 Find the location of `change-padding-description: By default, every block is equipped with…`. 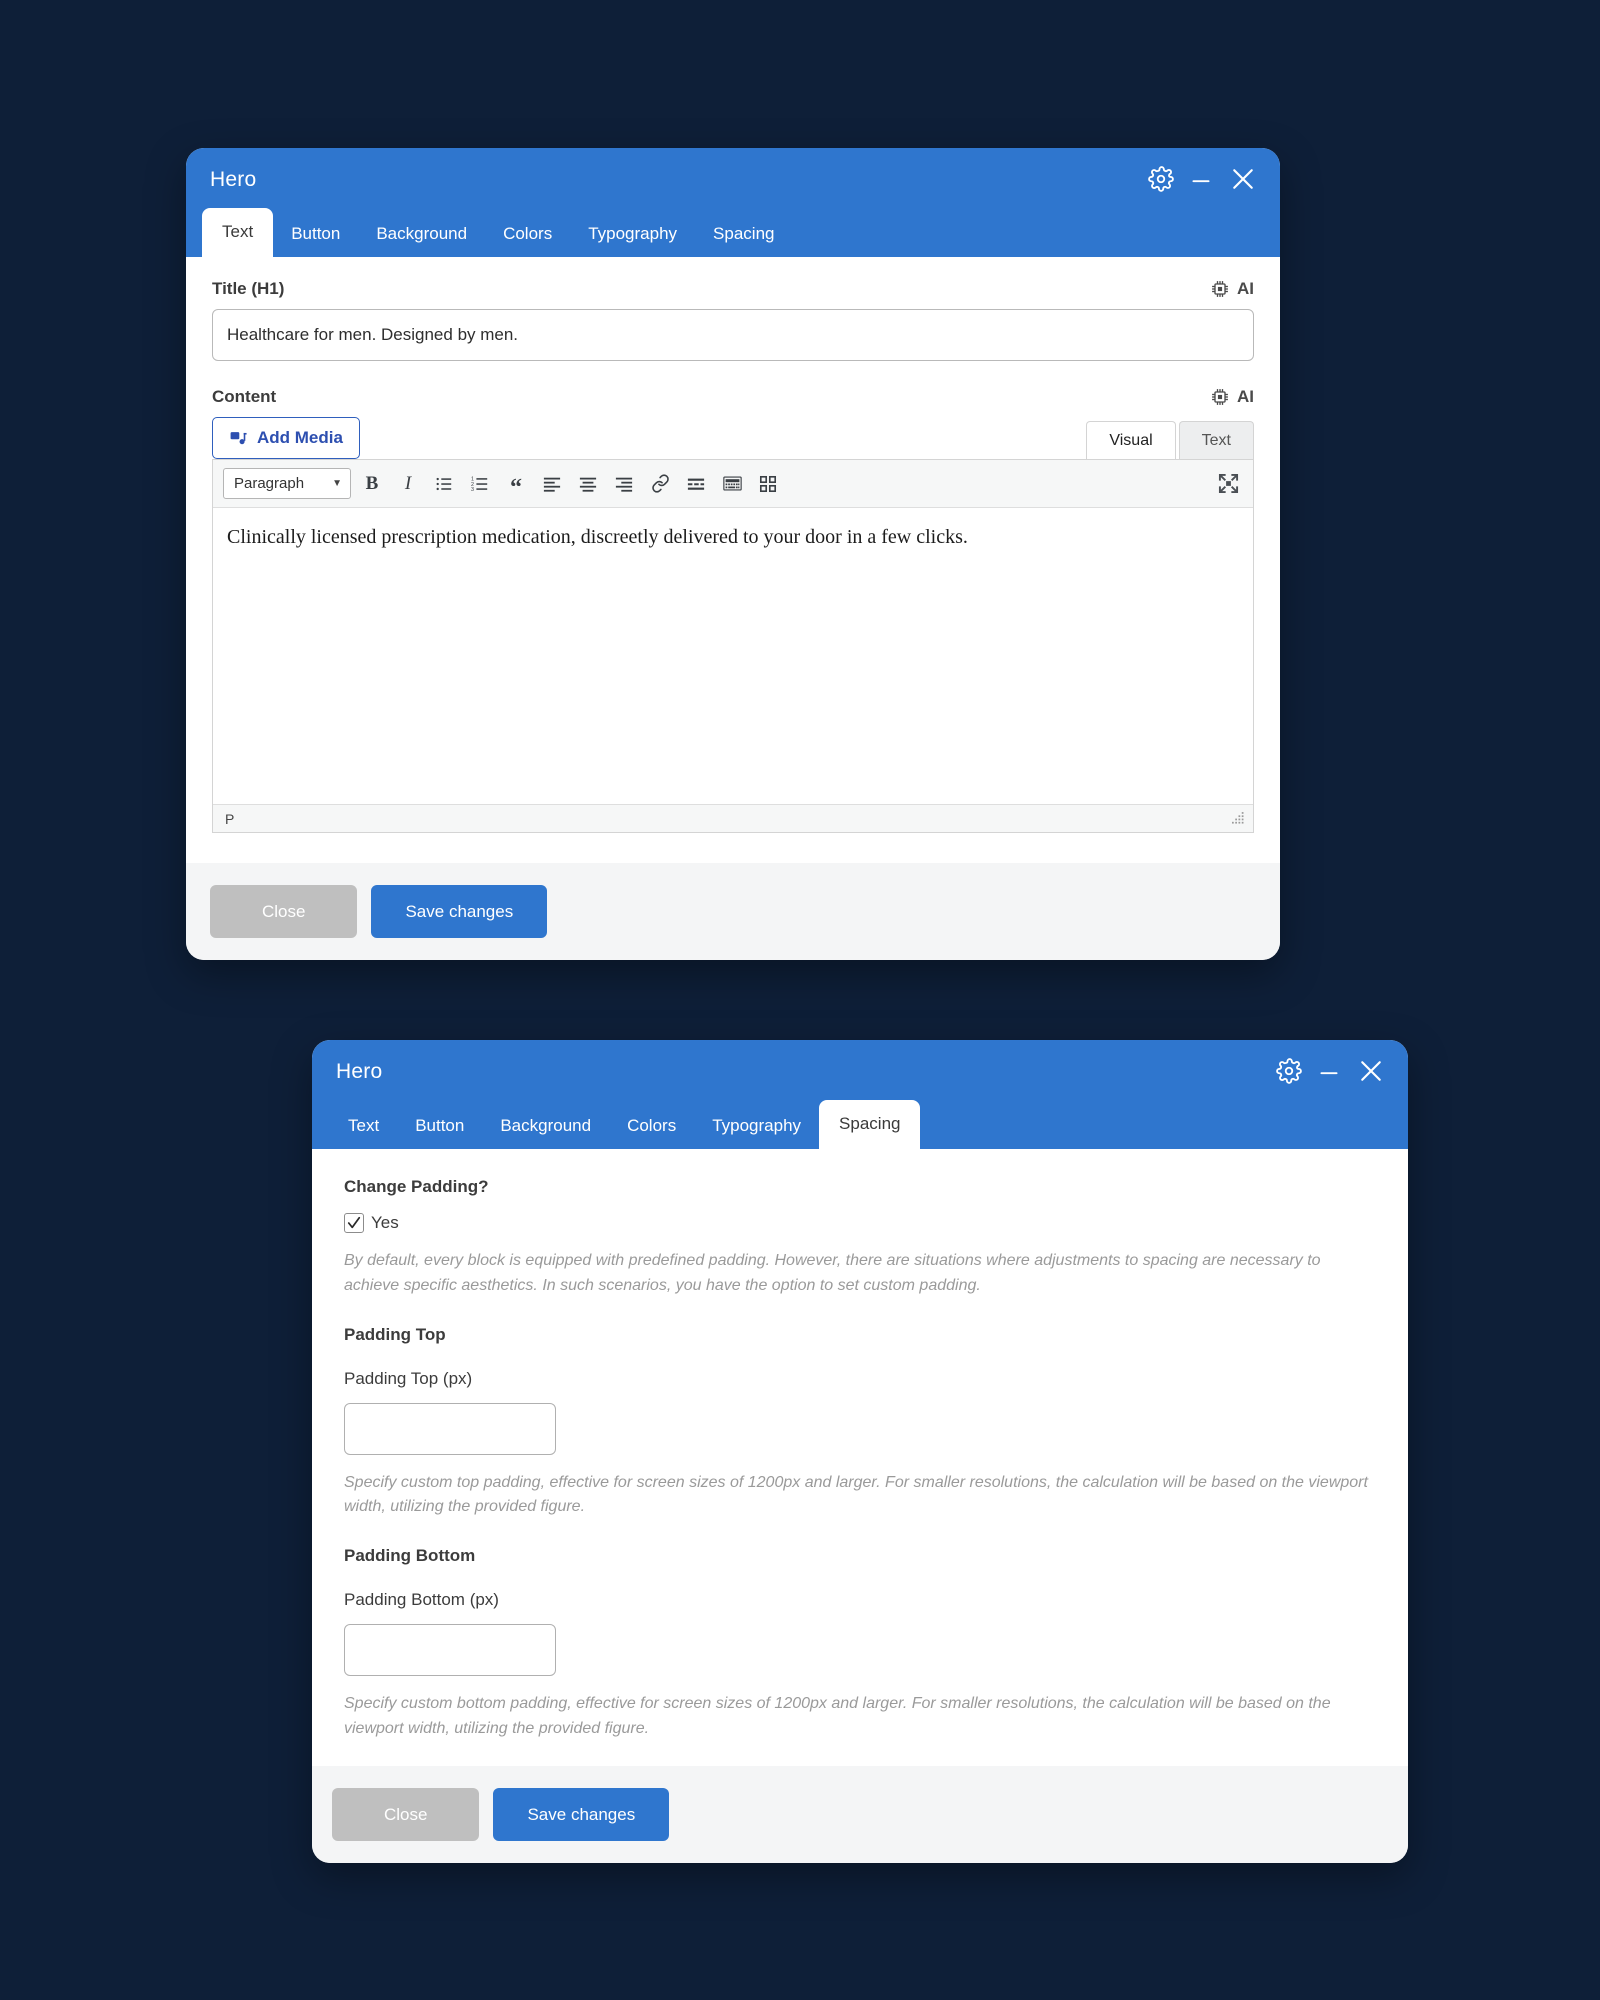

change-padding-description: By default, every block is equipped with… is located at coordinates (832, 1273).